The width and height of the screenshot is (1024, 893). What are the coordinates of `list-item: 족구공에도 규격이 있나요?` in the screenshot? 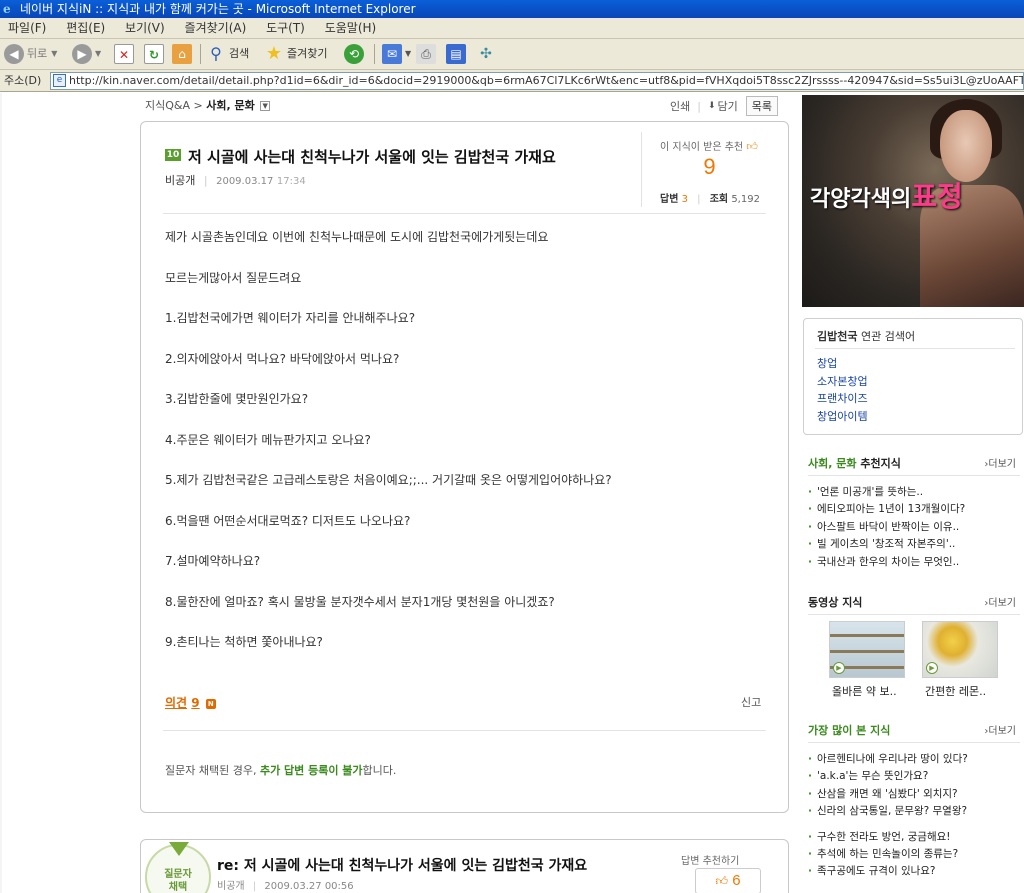 It's located at (913, 871).